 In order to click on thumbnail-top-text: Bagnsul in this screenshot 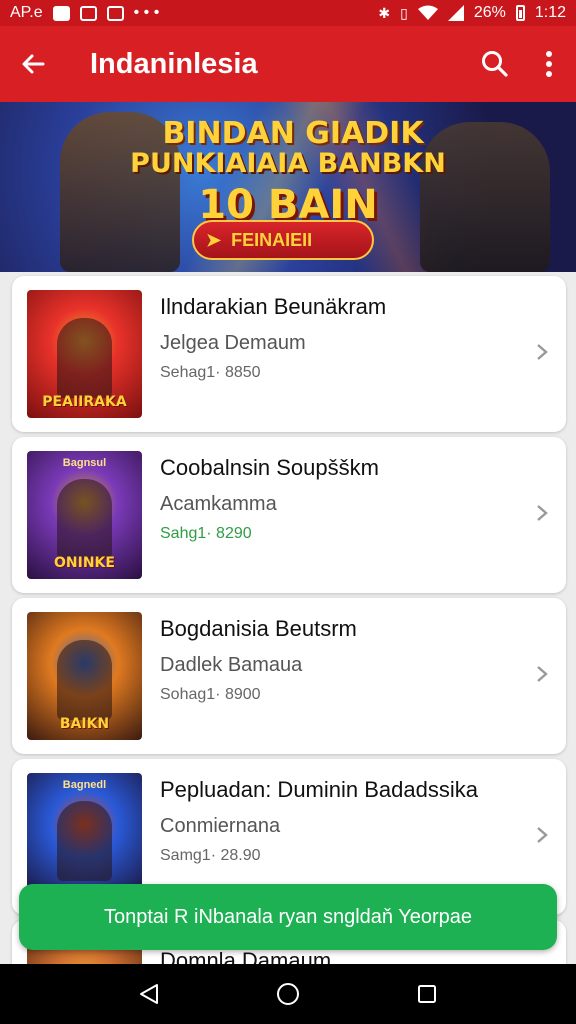, I will do `click(84, 463)`.